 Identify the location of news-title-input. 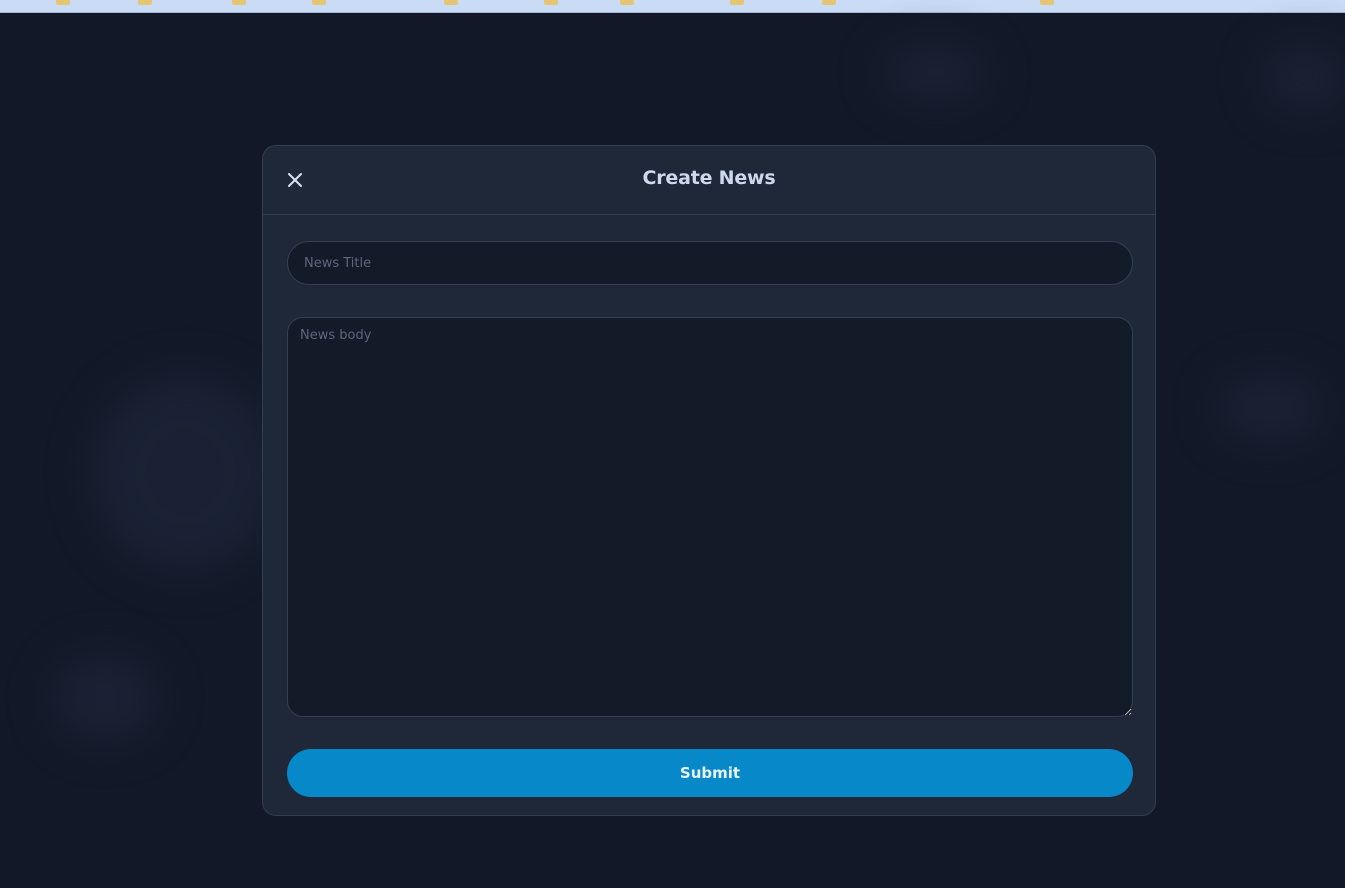
(710, 263).